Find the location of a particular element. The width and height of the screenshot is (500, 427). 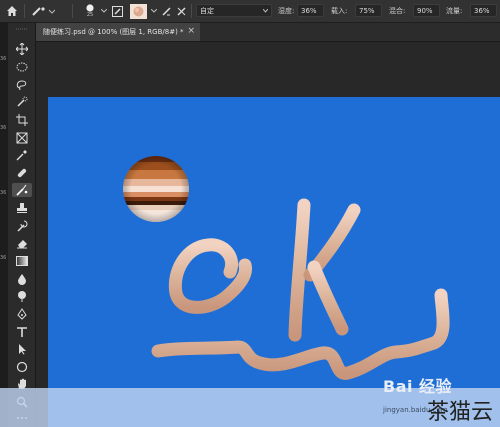

flow-value: 36% is located at coordinates (482, 11).